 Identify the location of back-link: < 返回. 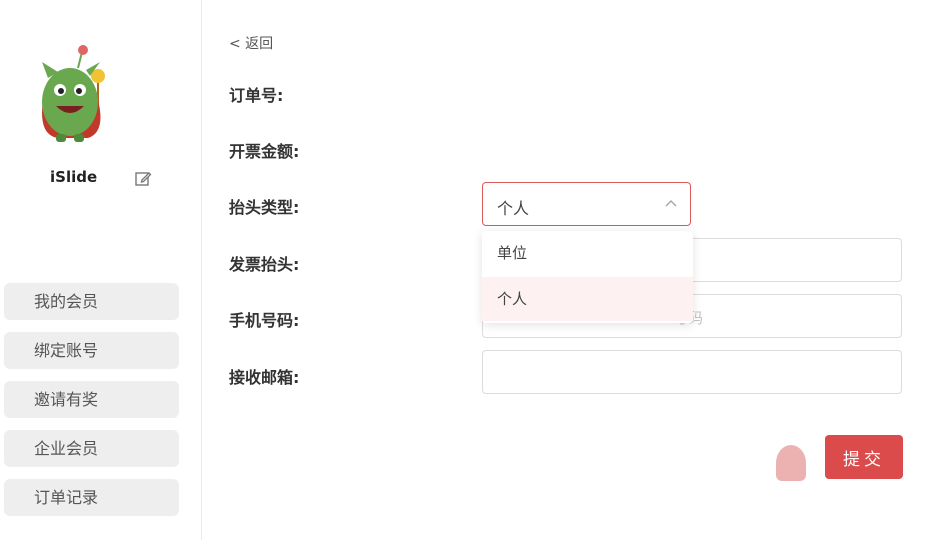
(251, 43).